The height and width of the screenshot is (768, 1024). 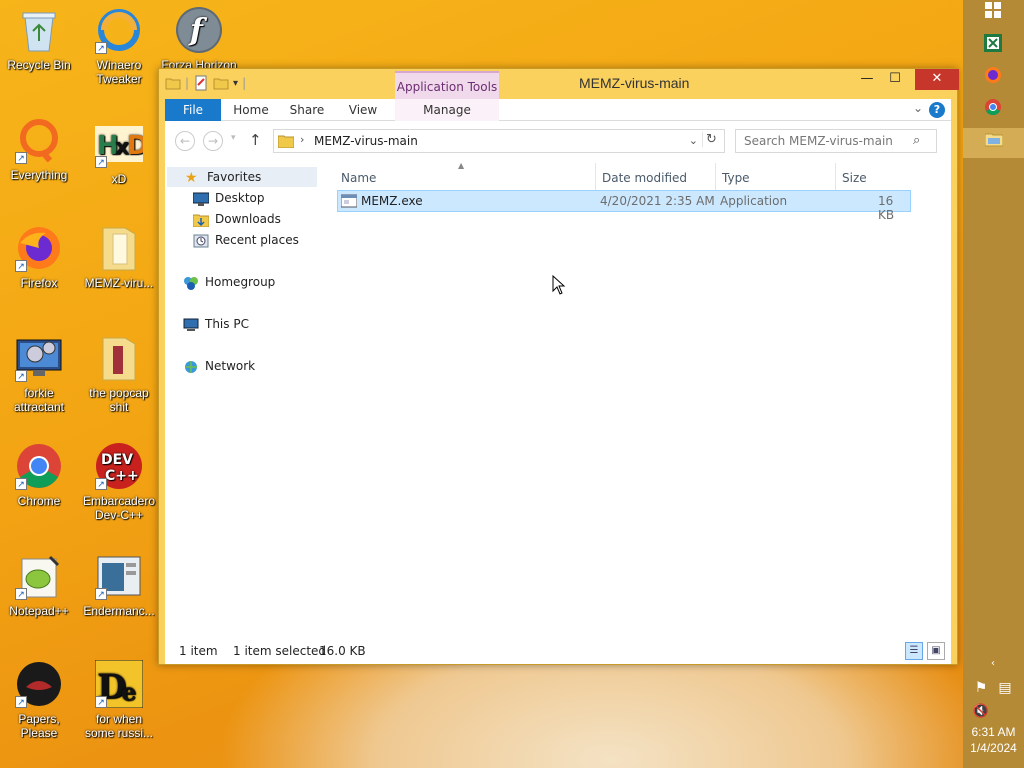 I want to click on nav-item-downloads: Downloads, so click(x=237, y=219).